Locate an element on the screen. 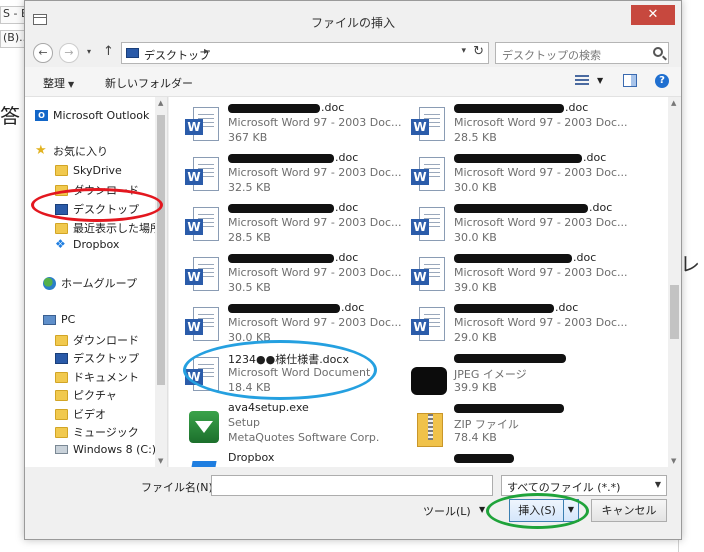 This screenshot has height=552, width=704. refresh-button: ↻ is located at coordinates (478, 51).